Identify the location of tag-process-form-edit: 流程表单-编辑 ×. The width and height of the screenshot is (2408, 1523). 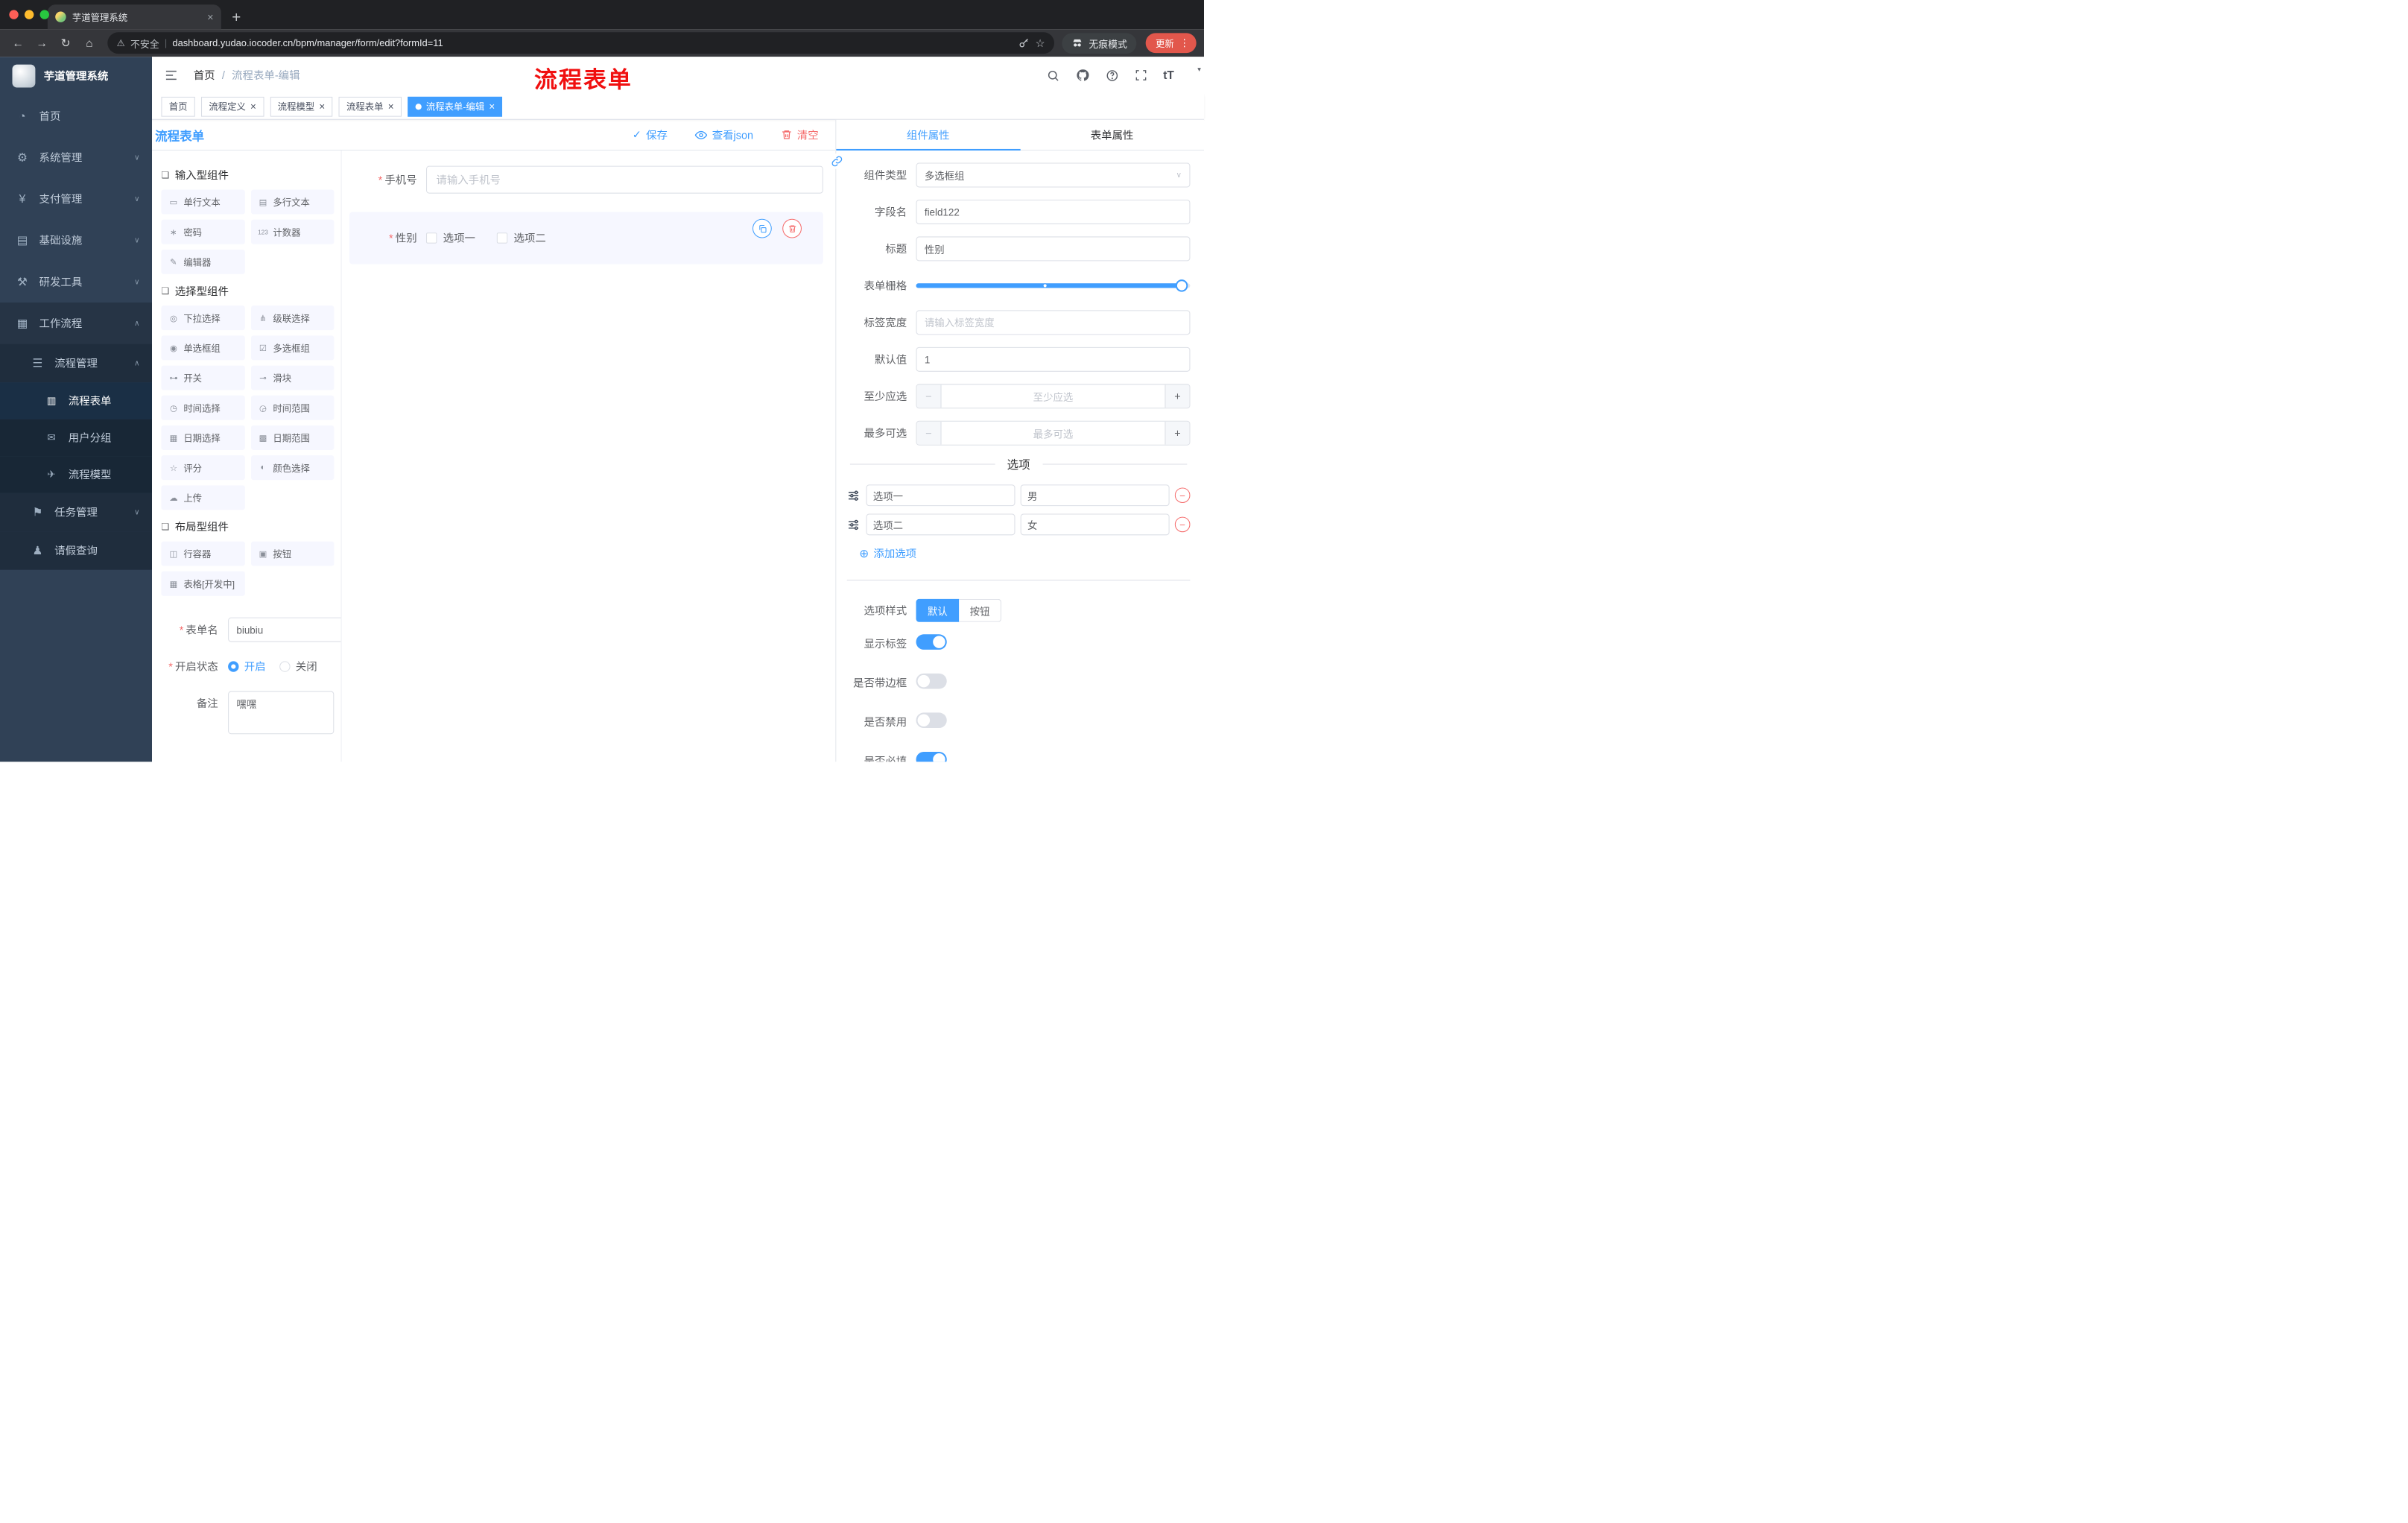
(455, 107).